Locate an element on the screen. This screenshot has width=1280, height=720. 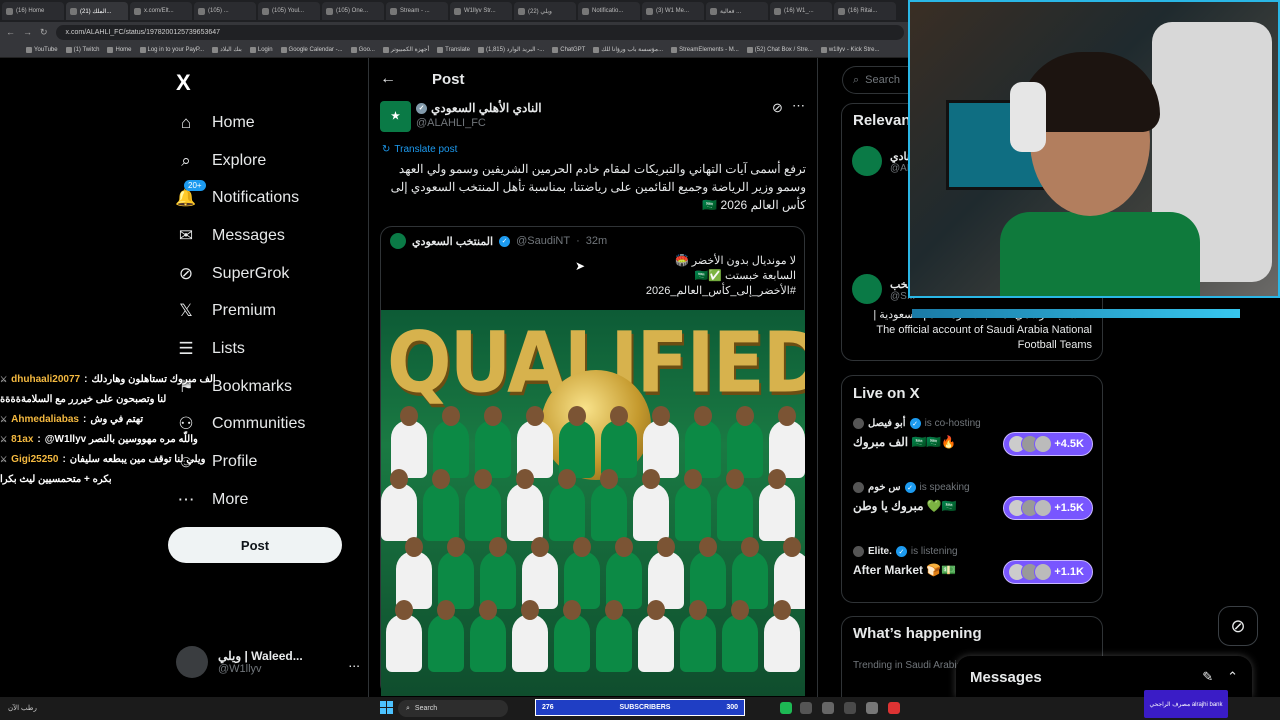
back-nav-icon: ← is located at coordinates (10, 32).